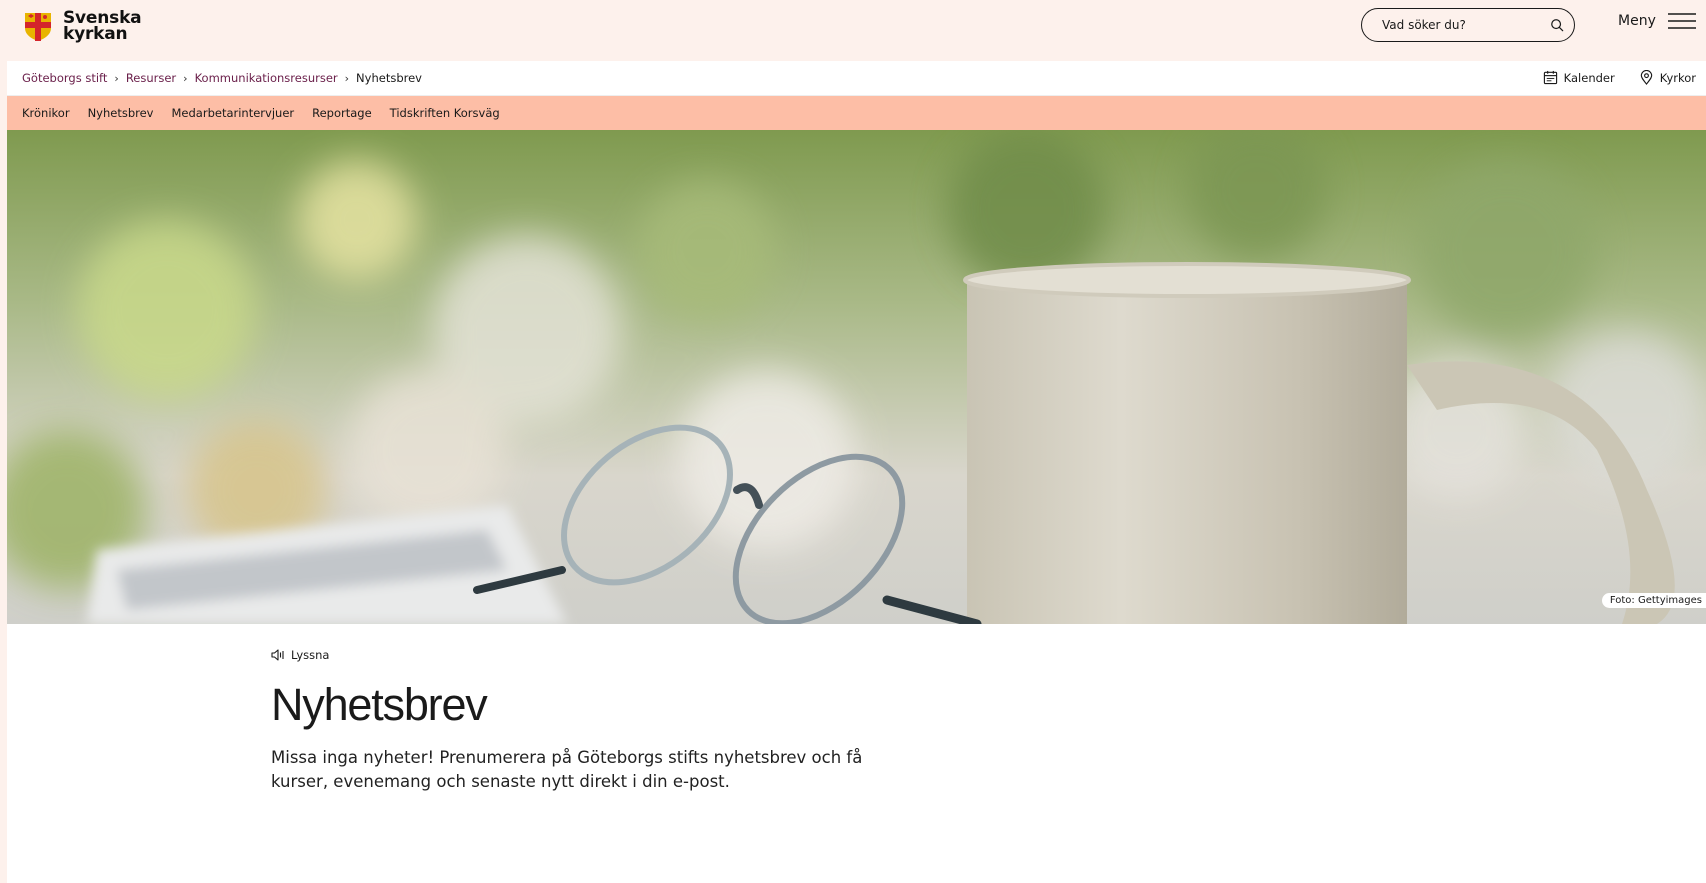 This screenshot has height=883, width=1706. Describe the element at coordinates (151, 78) in the screenshot. I see `breadcrumb-link-resurser: Resurser` at that location.